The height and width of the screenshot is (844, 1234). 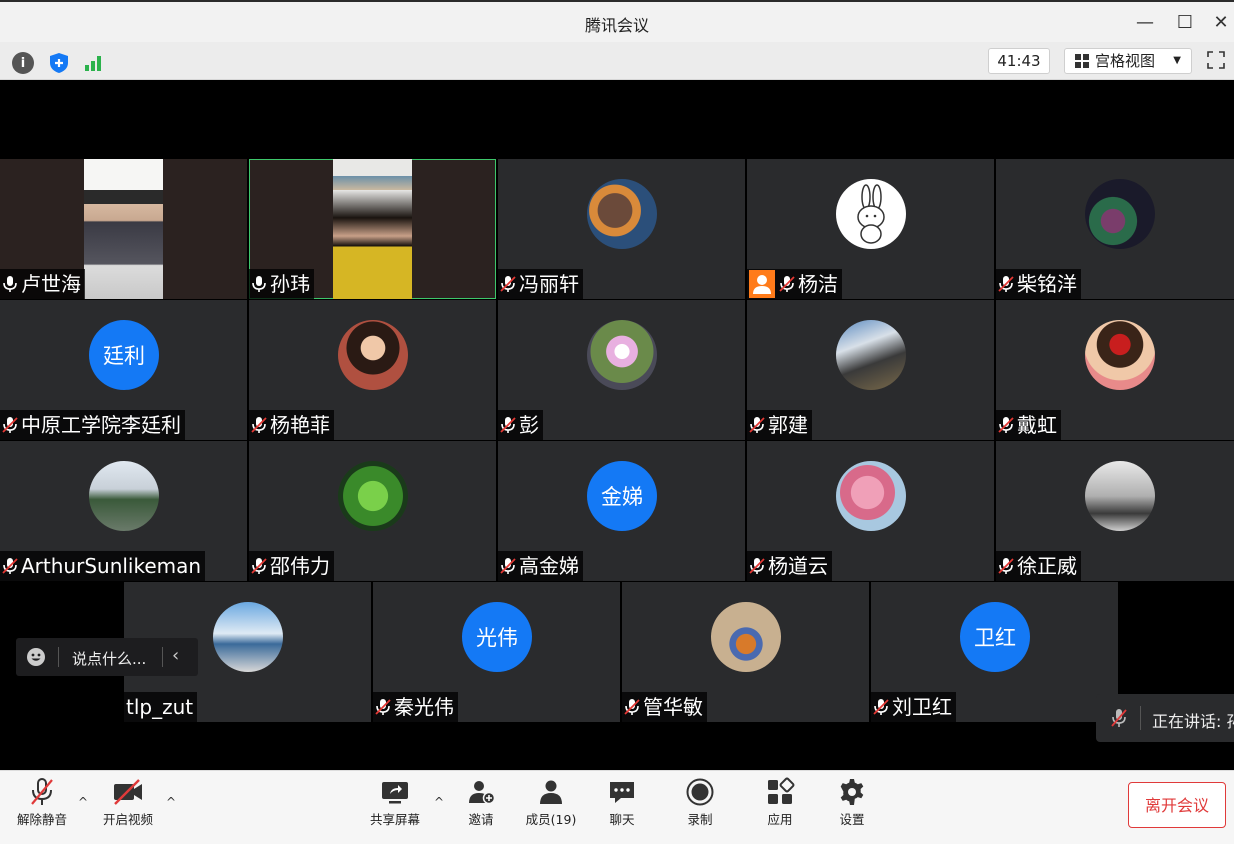 I want to click on participant-name: 中原工学院李廷利, so click(x=101, y=425).